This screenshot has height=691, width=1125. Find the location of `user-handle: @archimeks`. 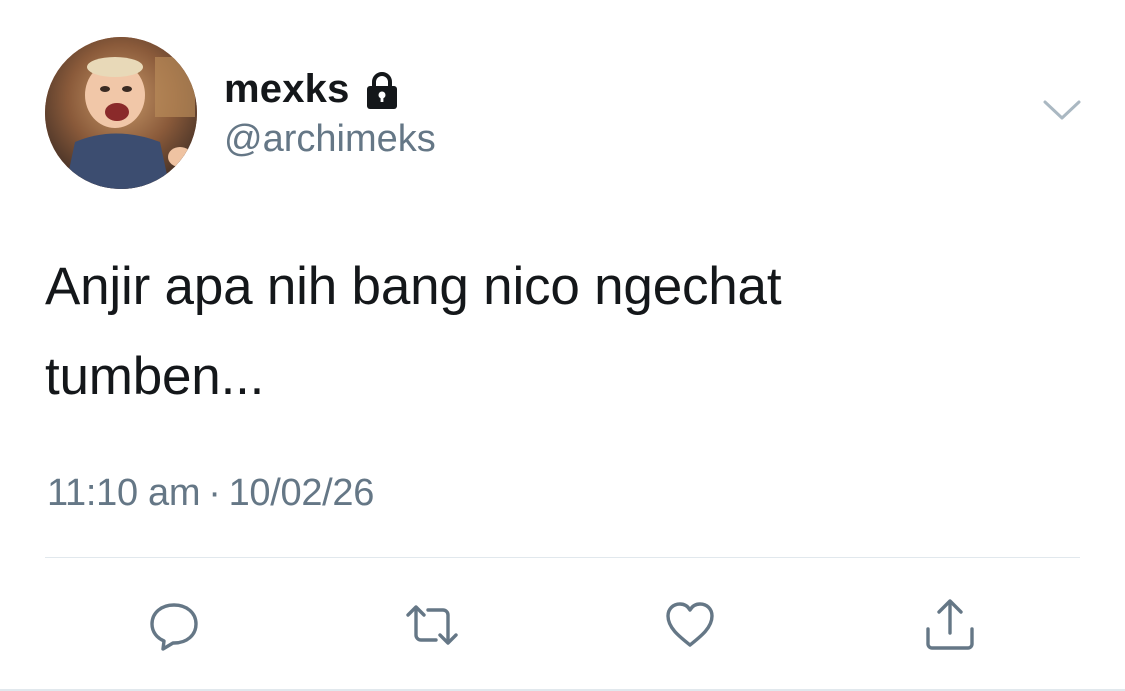

user-handle: @archimeks is located at coordinates (330, 139).